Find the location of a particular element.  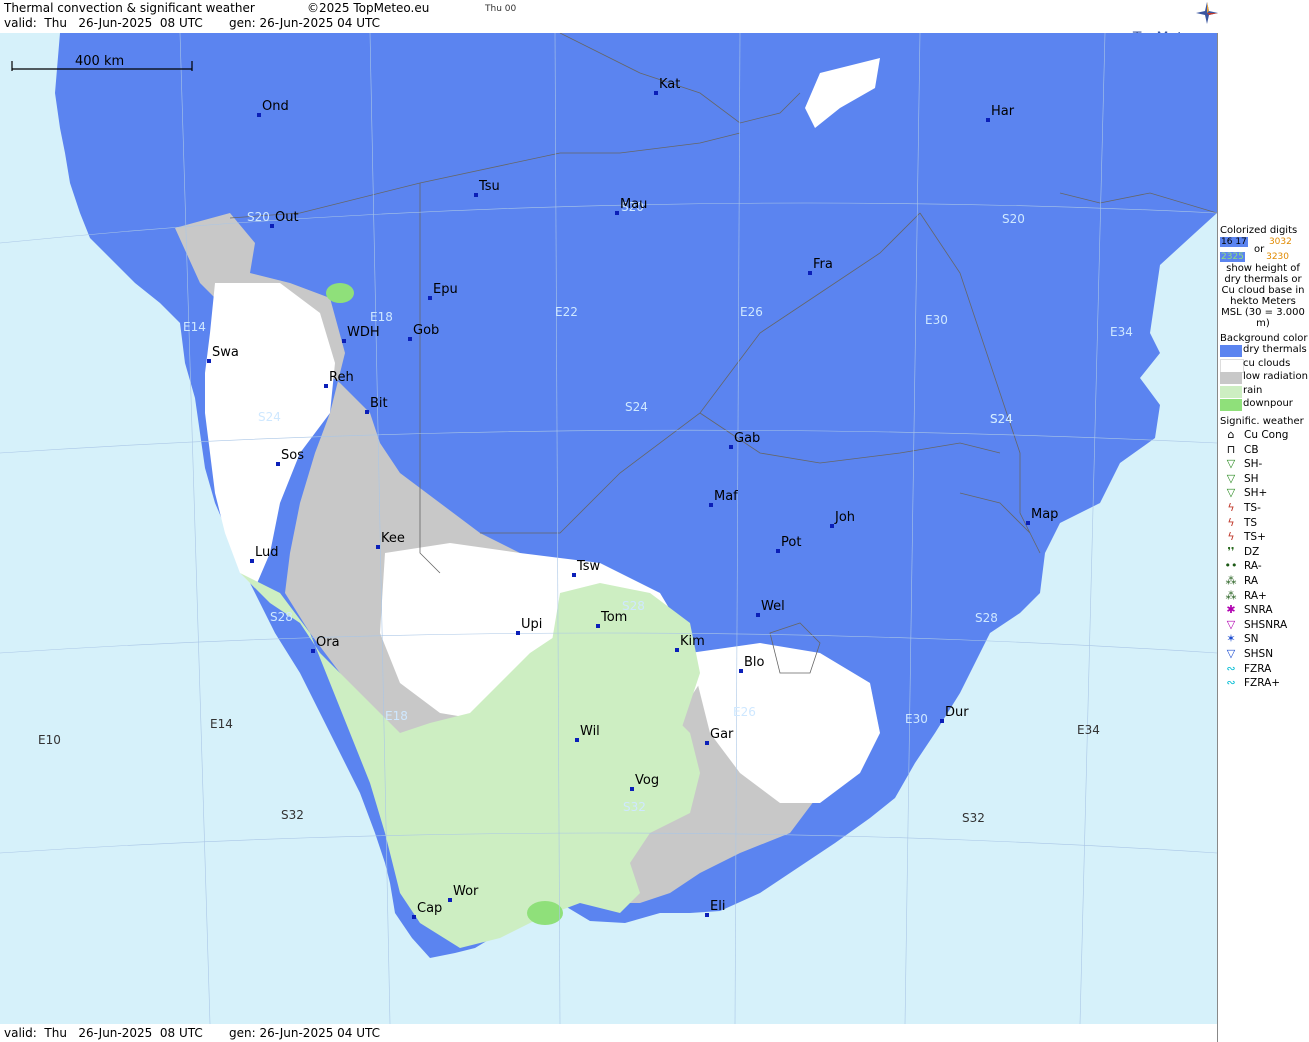

grid-label: S24 is located at coordinates (1001, 419).